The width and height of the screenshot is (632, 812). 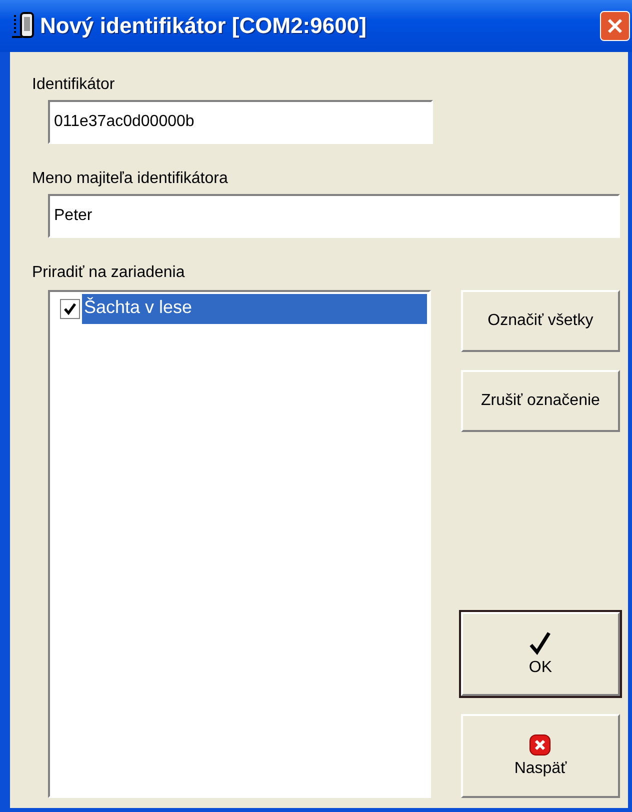 I want to click on list-action-button: Zrušiť označenie, so click(x=540, y=401).